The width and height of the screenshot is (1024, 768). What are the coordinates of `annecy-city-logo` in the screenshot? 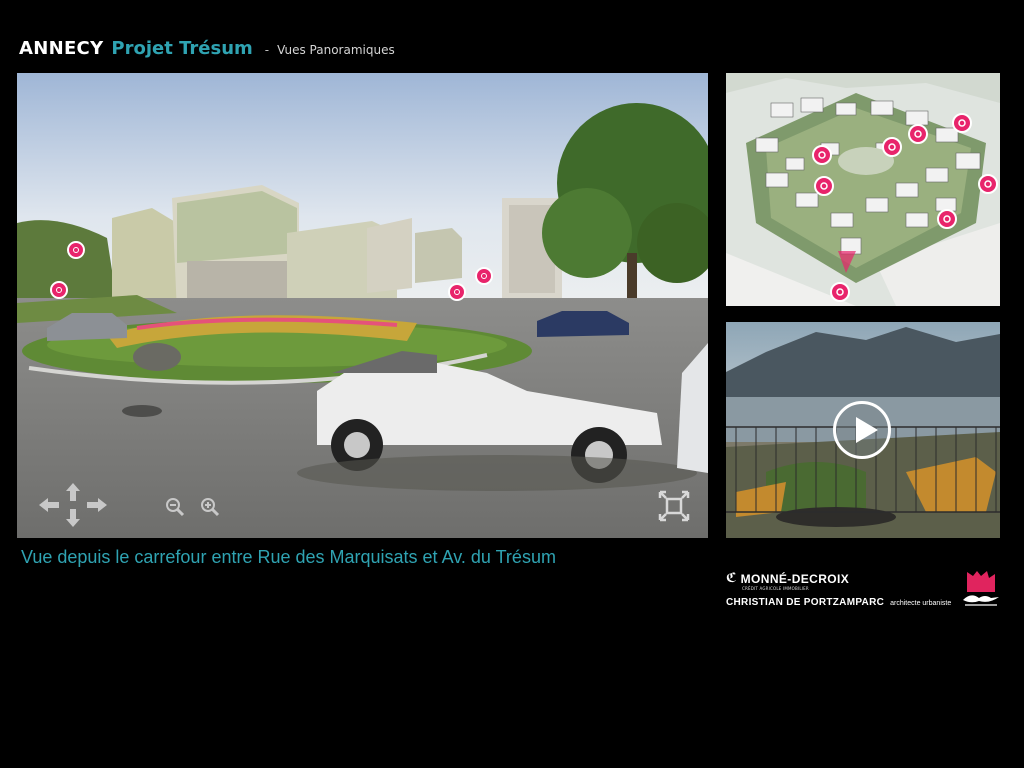 It's located at (981, 590).